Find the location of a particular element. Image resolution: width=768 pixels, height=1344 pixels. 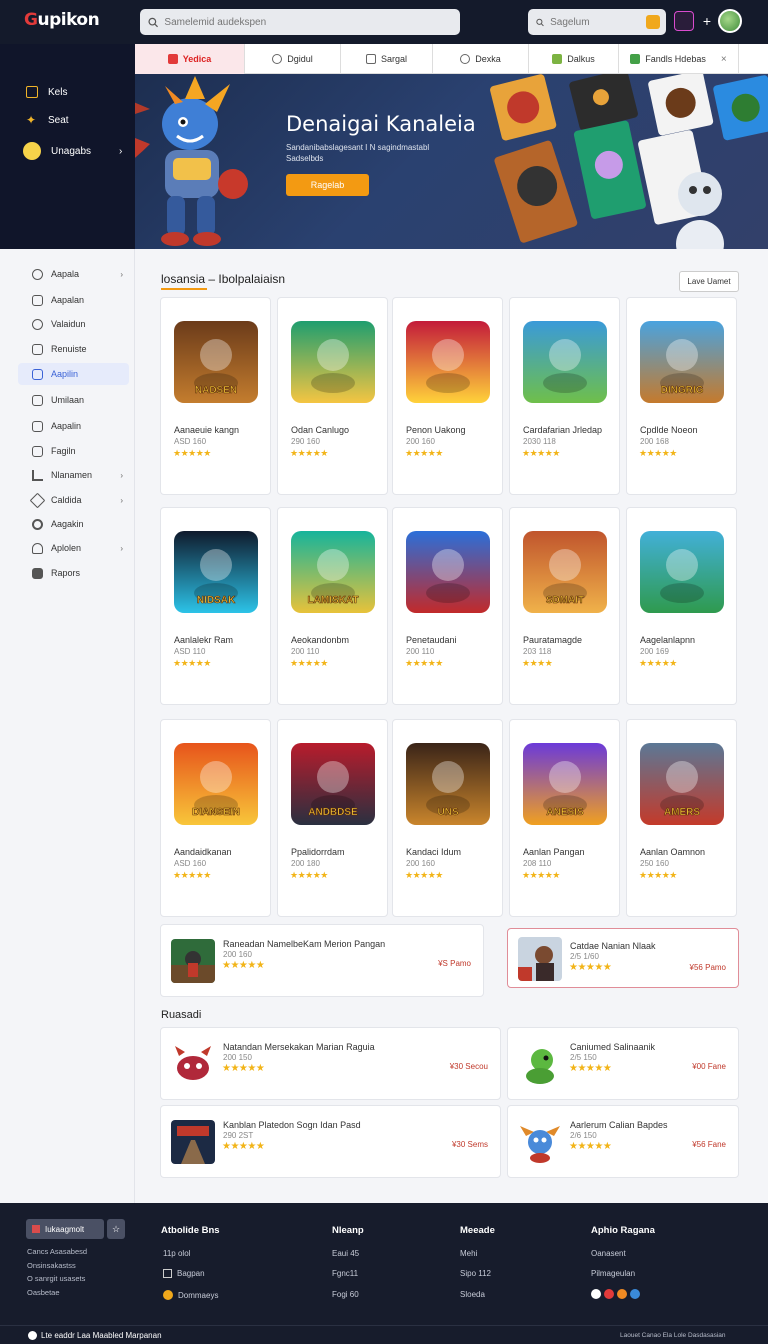

footer-link: Eaui 45 is located at coordinates (345, 1253).